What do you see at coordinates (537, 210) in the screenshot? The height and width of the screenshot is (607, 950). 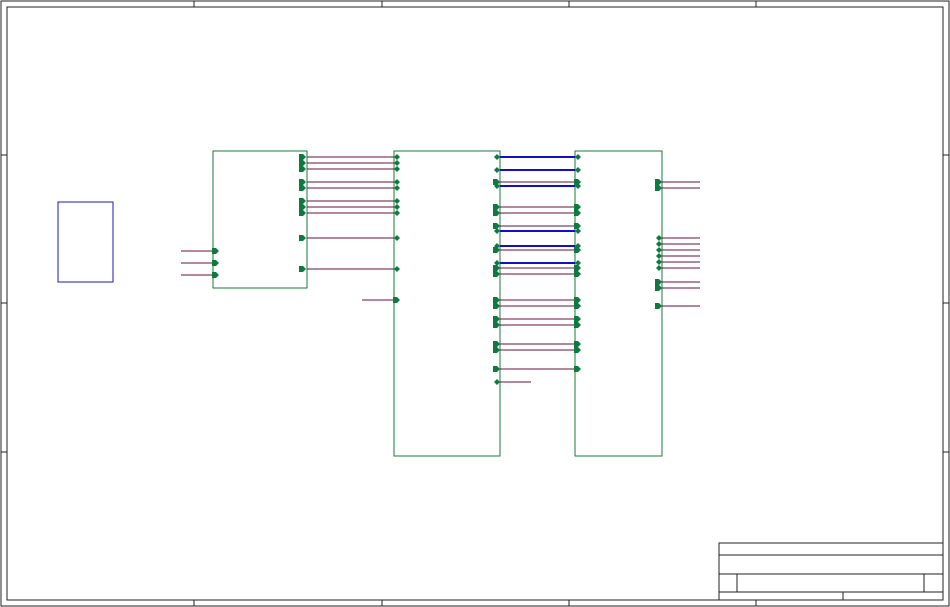 I see `buses-group` at bounding box center [537, 210].